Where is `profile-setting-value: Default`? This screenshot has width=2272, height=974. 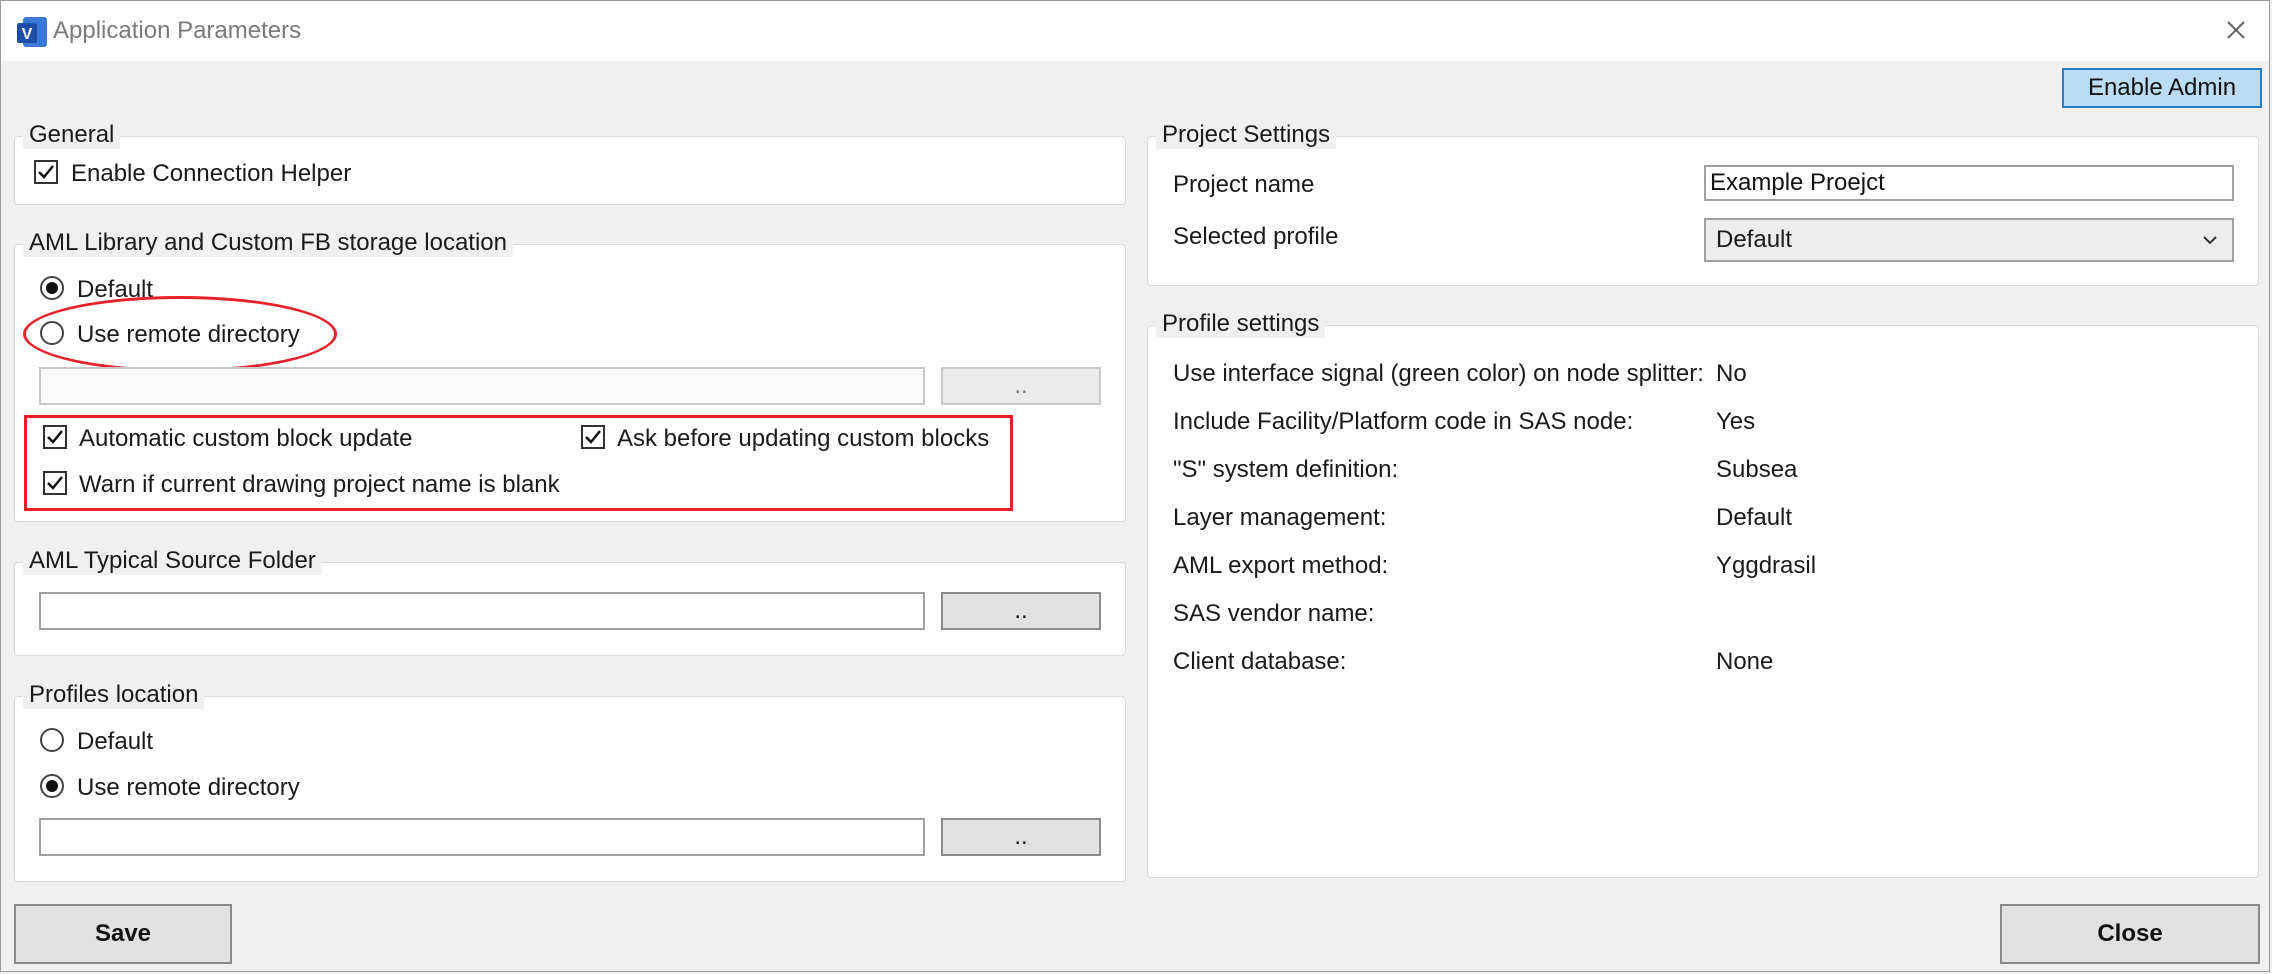 profile-setting-value: Default is located at coordinates (1754, 517).